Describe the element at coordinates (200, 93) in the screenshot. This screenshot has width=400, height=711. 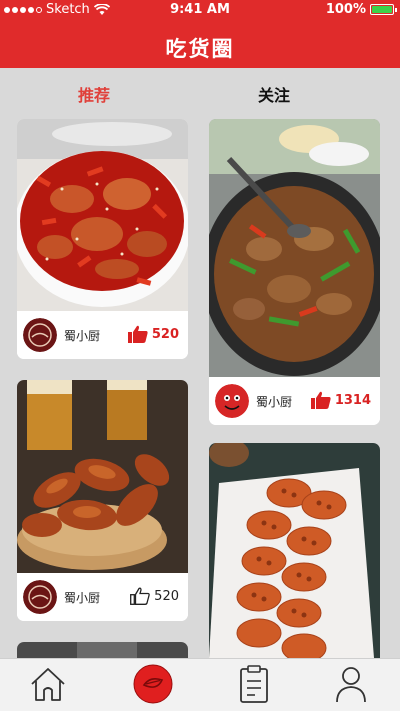
I see `feed-tabs: 推荐 关注` at that location.